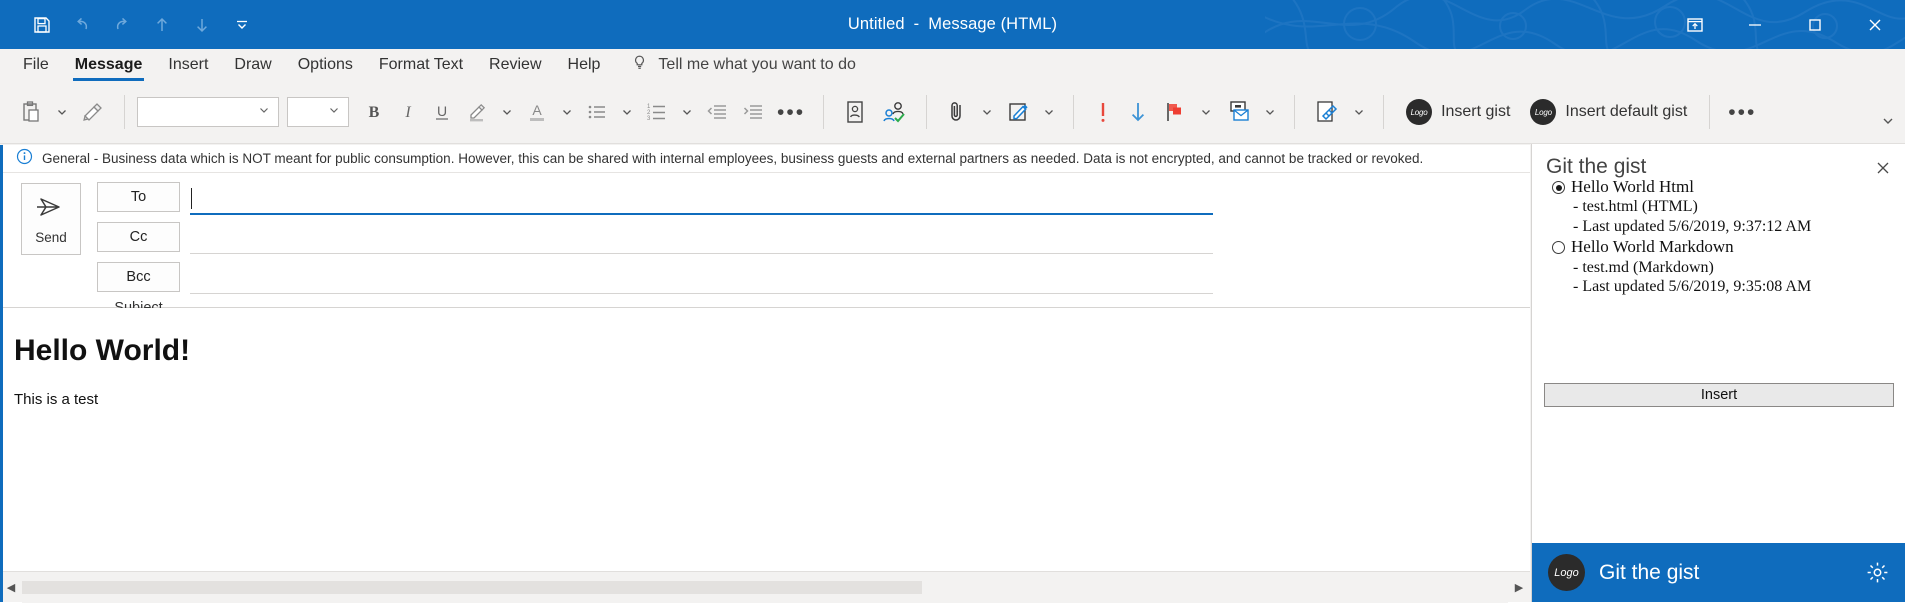 The image size is (1905, 603). What do you see at coordinates (138, 237) in the screenshot?
I see `cc-button: Cc` at bounding box center [138, 237].